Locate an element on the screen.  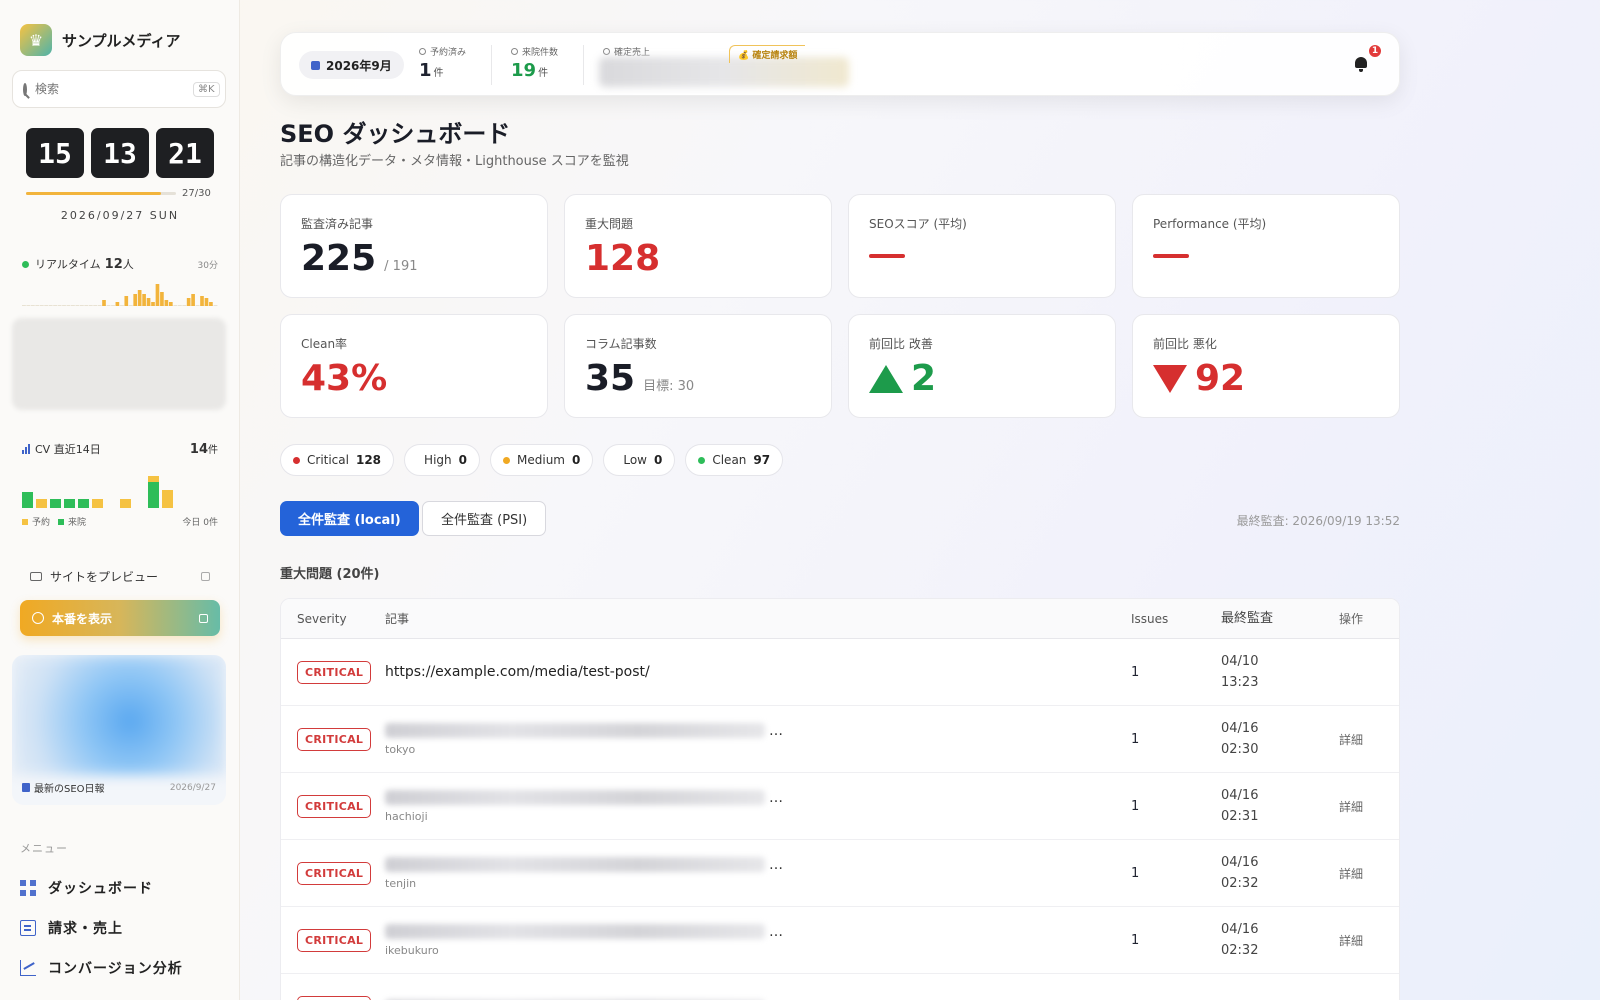
table-row: CRITICAL … tenjin 1 04/16 02:32 詳細 is located at coordinates (840, 873).